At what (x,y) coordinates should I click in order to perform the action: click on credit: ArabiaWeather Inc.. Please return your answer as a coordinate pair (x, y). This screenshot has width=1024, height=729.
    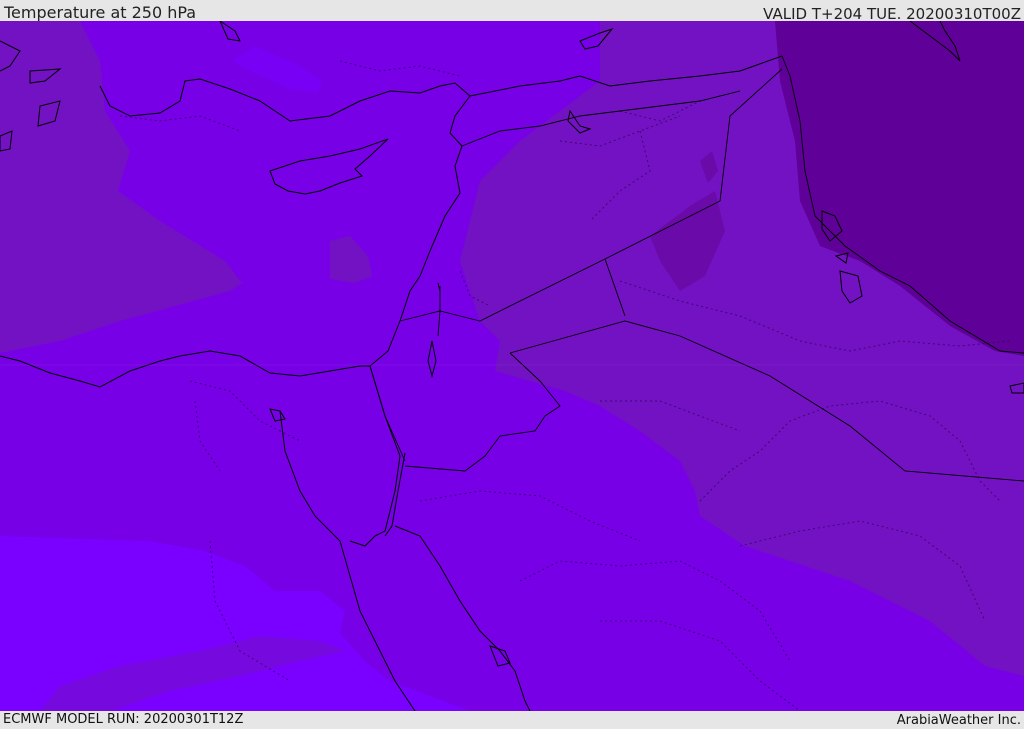
    Looking at the image, I should click on (958, 720).